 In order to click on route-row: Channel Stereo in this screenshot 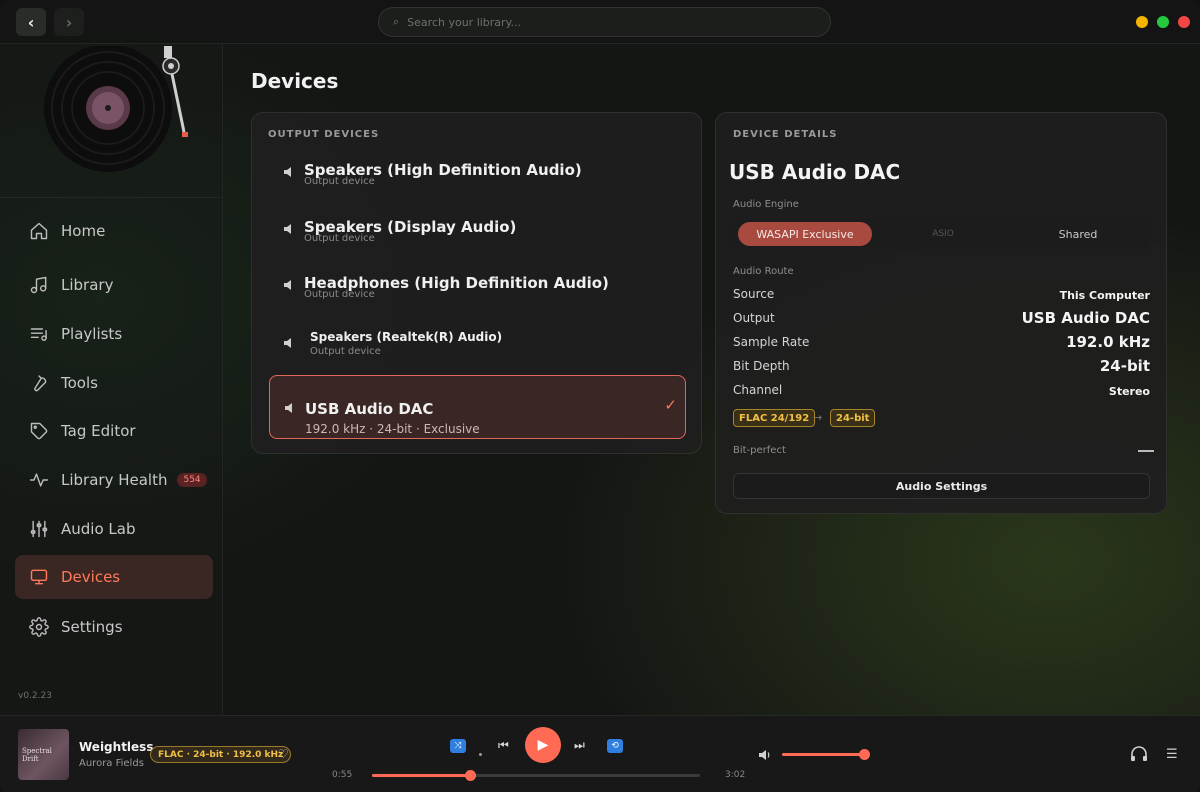, I will do `click(941, 393)`.